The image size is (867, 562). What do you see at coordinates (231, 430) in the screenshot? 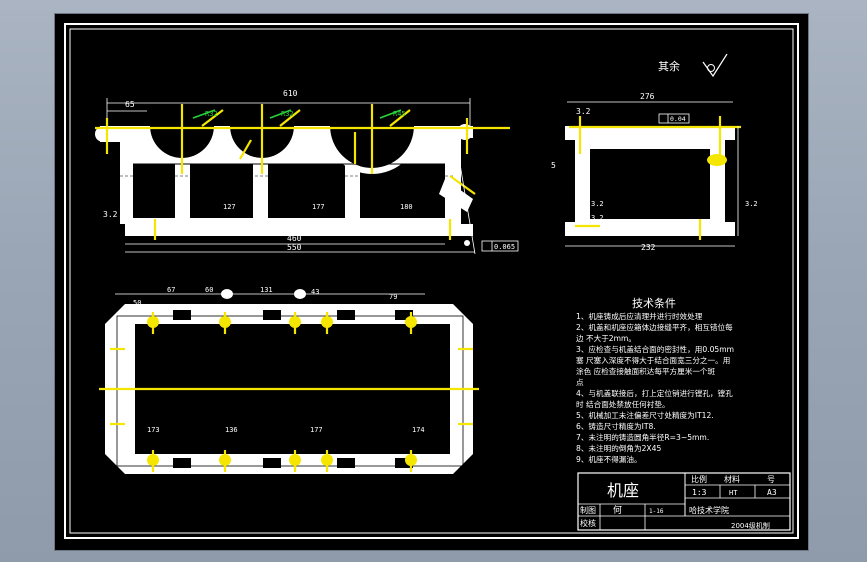
I see `dim-136: 136` at bounding box center [231, 430].